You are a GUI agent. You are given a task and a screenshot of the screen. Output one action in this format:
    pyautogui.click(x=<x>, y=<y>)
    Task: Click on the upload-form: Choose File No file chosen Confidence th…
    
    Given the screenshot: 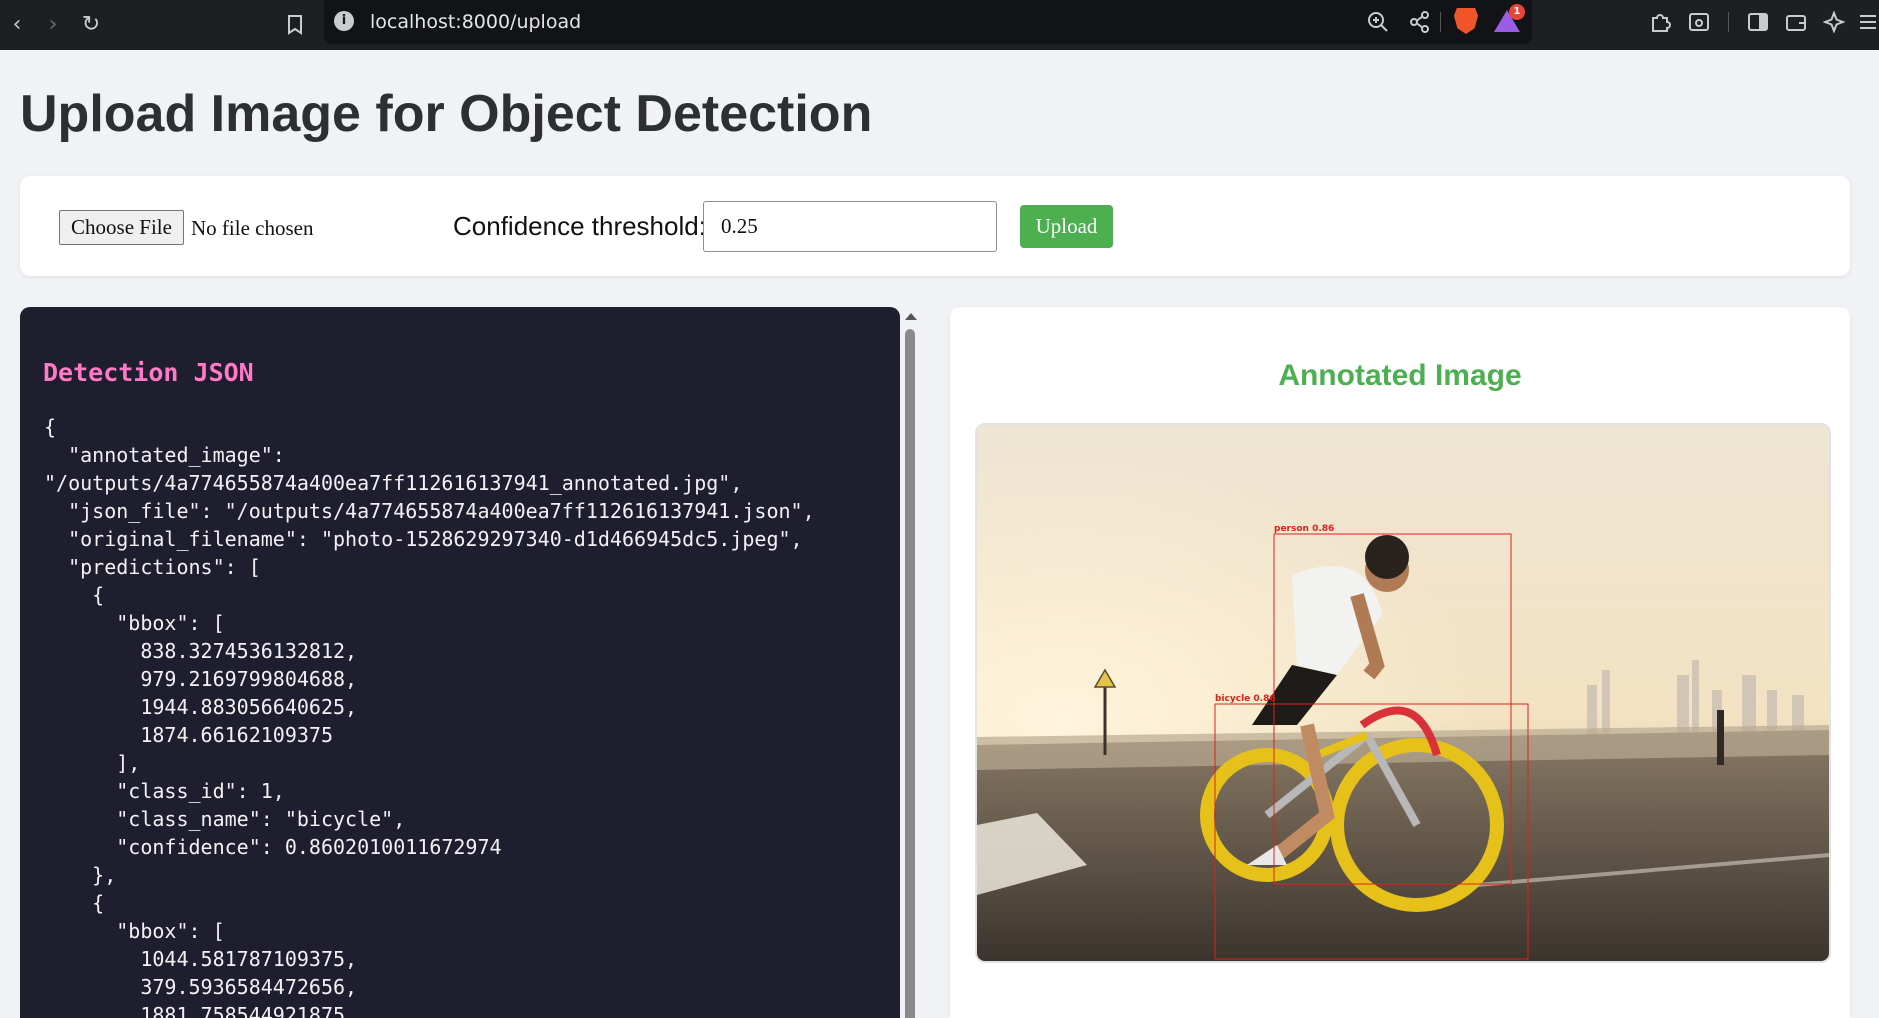 What is the action you would take?
    pyautogui.click(x=935, y=226)
    